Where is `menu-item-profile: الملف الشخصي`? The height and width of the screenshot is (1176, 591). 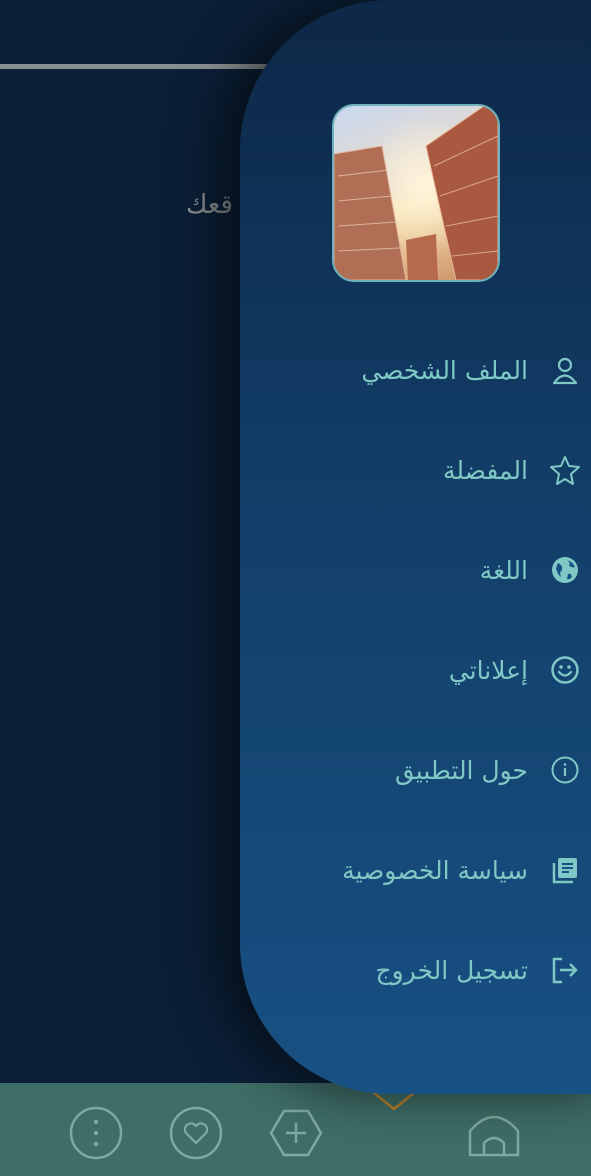 menu-item-profile: الملف الشخصي is located at coordinates (471, 370).